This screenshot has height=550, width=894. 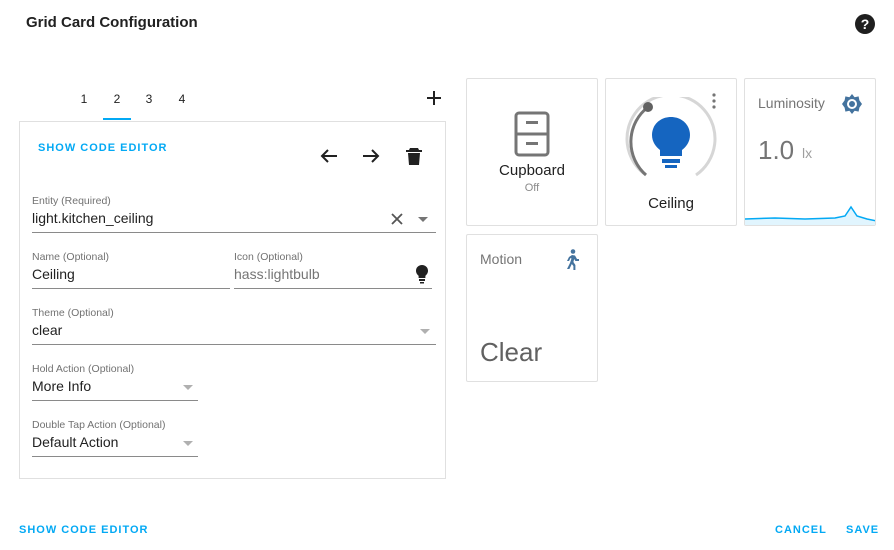 I want to click on ceiling-name: Ceiling, so click(x=671, y=203).